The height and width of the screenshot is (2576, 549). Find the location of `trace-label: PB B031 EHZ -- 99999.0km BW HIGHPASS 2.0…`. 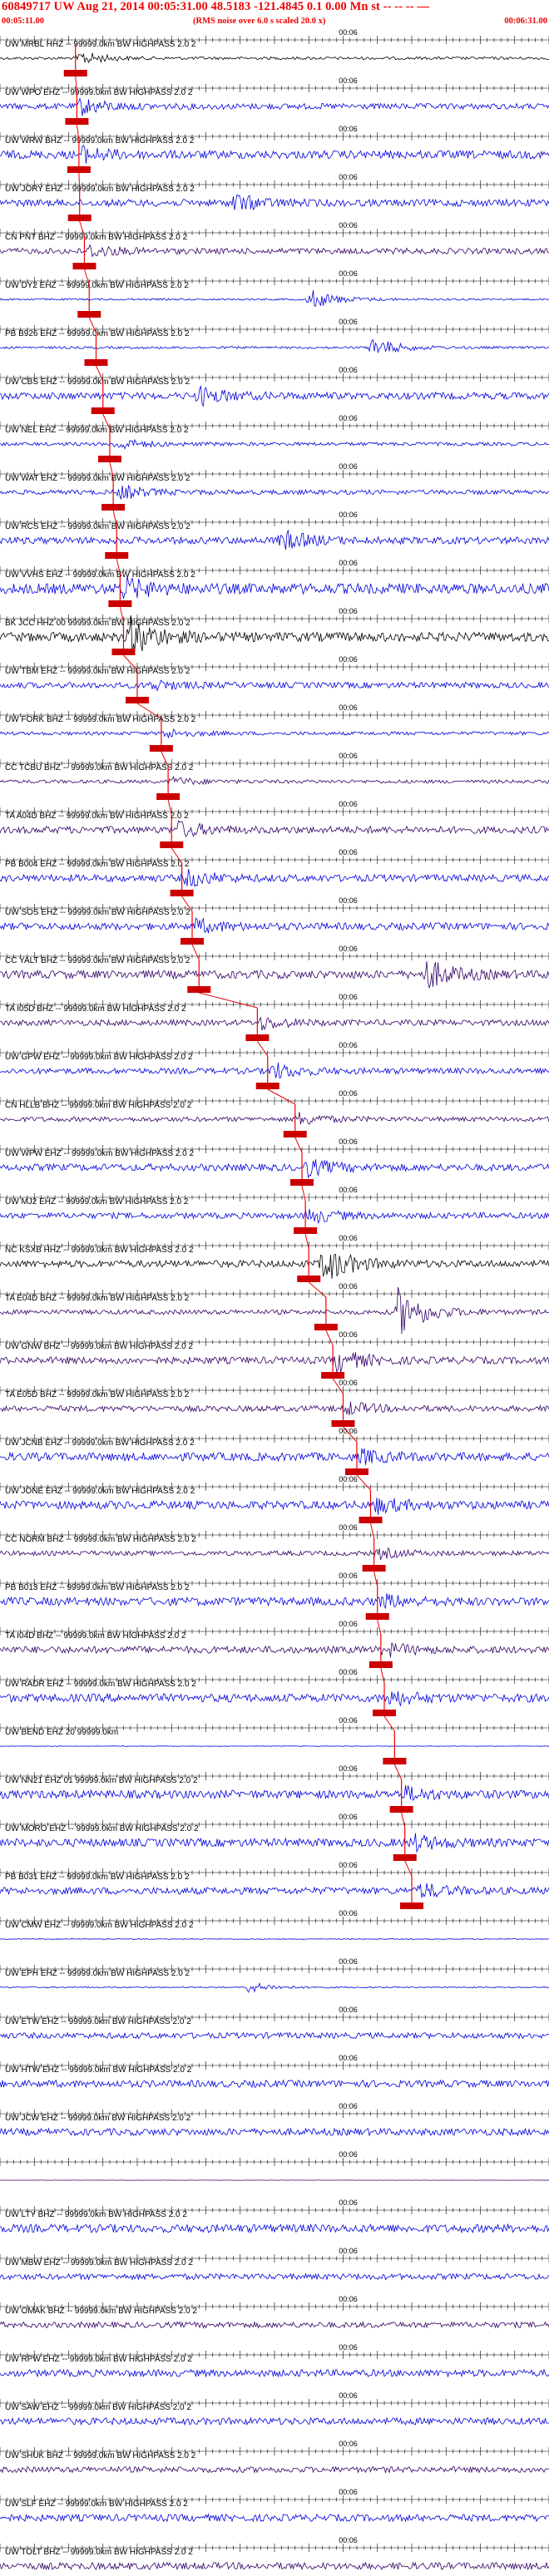

trace-label: PB B031 EHZ -- 99999.0km BW HIGHPASS 2.0… is located at coordinates (97, 1877).